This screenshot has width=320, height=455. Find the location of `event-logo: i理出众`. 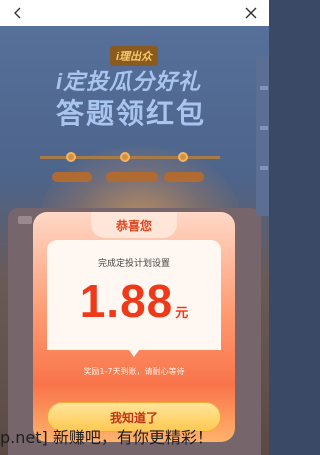

event-logo: i理出众 is located at coordinates (134, 56).